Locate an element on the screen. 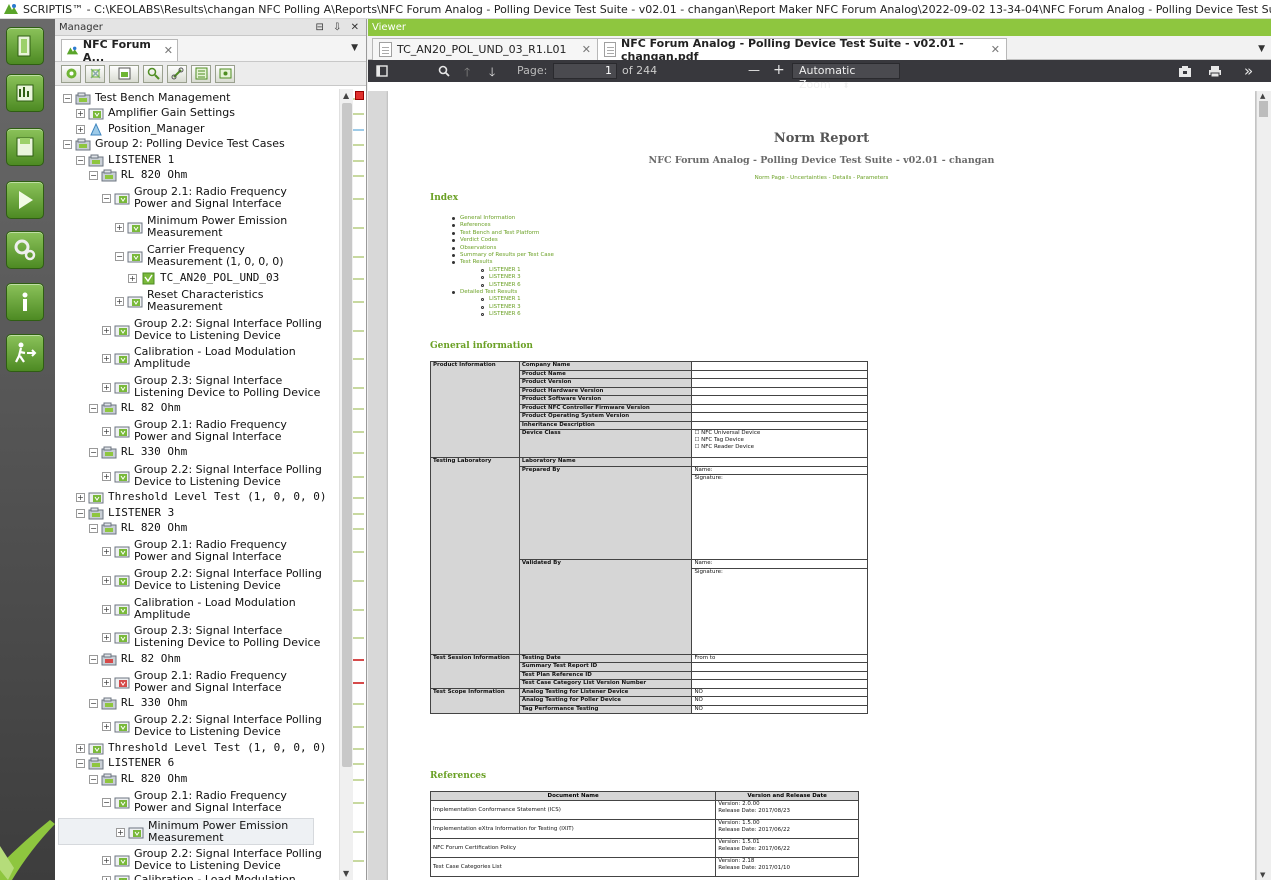  index-link: LISTENER 6 is located at coordinates (501, 314).